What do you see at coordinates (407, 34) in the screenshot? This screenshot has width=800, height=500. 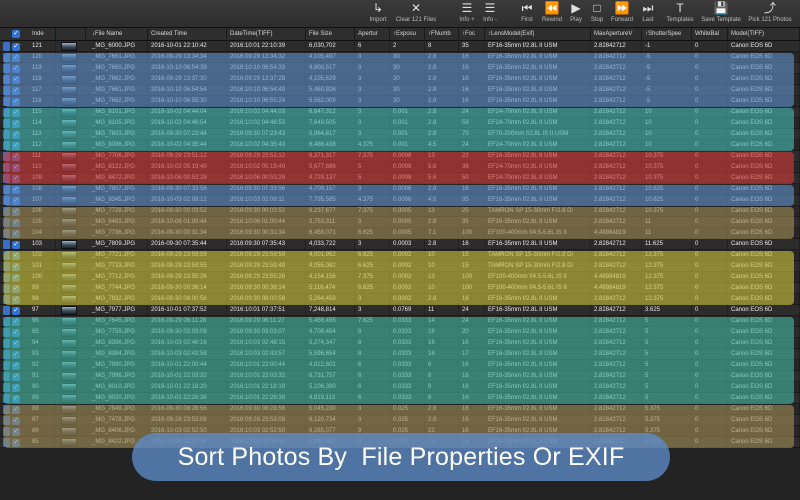 I see `column-header: ↑Exposu` at bounding box center [407, 34].